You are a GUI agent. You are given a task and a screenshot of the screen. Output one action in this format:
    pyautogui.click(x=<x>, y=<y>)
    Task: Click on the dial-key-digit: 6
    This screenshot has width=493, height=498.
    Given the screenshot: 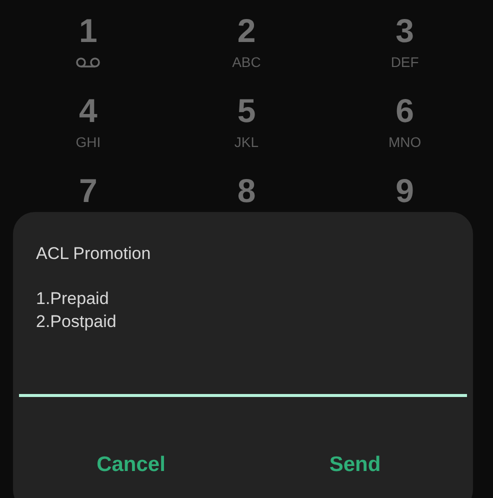 What is the action you would take?
    pyautogui.click(x=405, y=111)
    